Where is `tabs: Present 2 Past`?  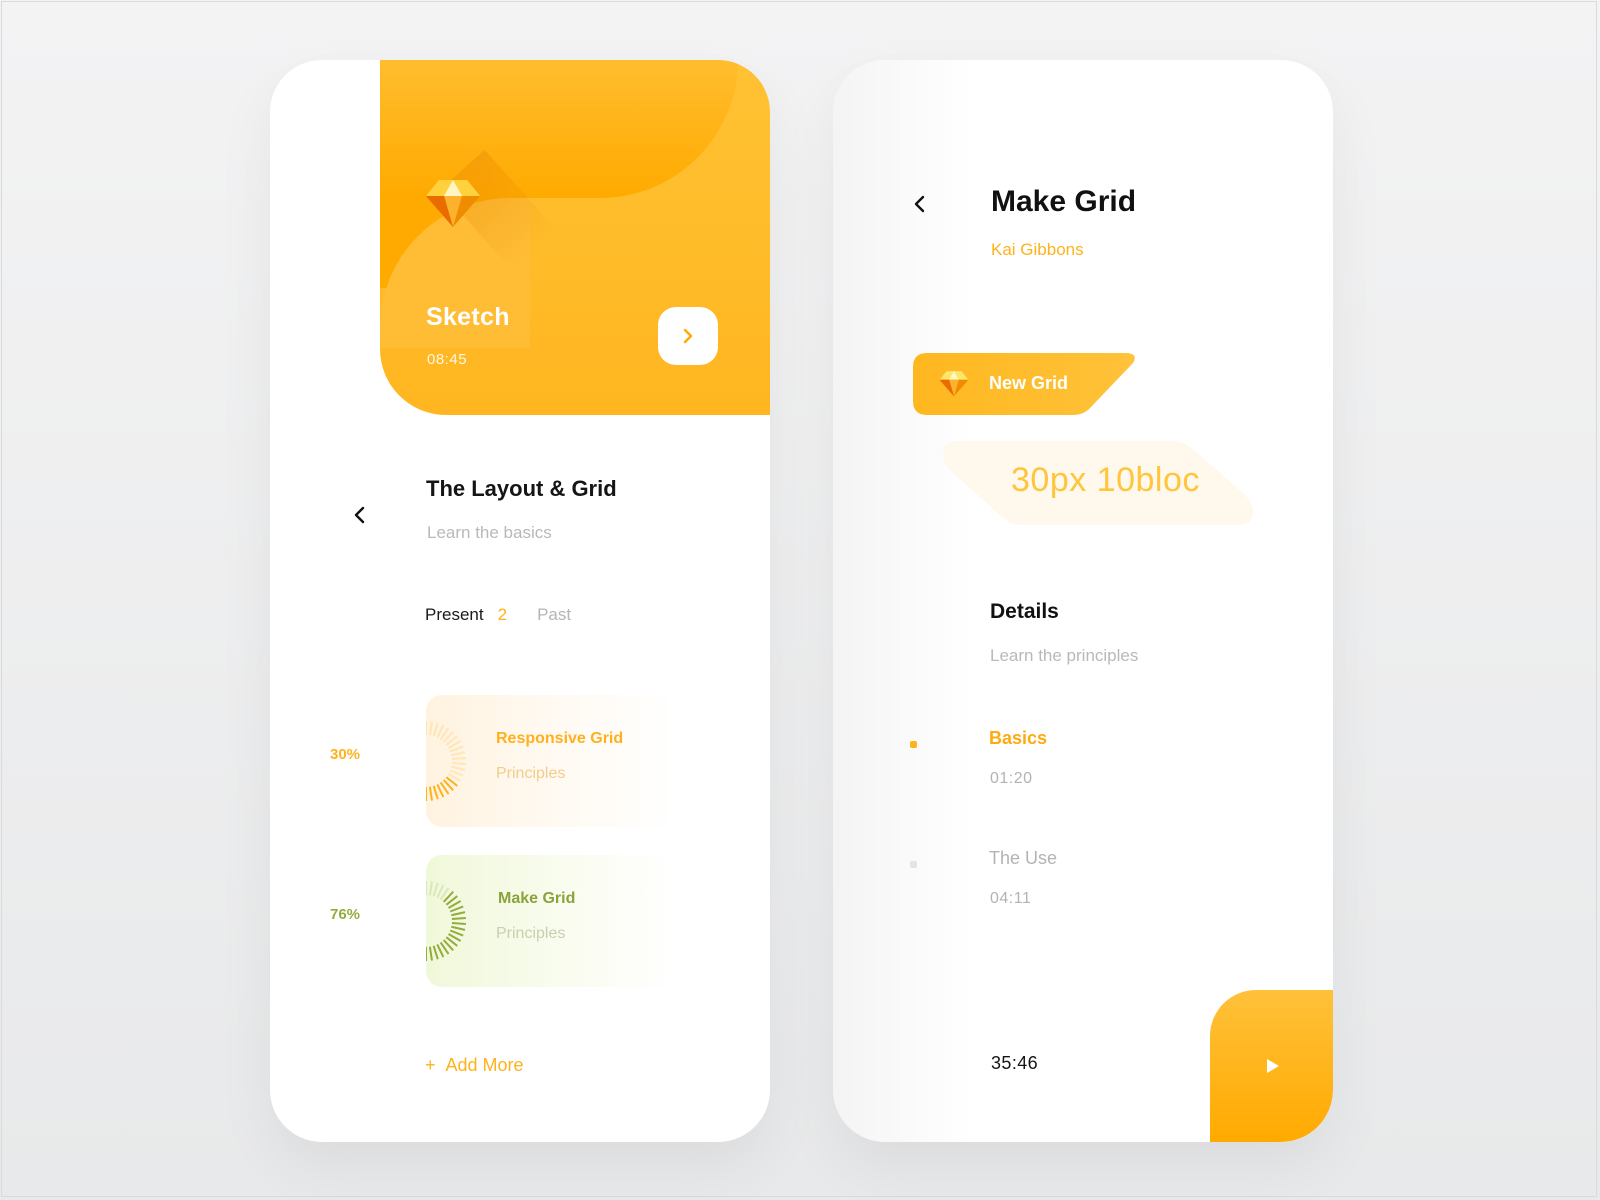 tabs: Present 2 Past is located at coordinates (498, 615).